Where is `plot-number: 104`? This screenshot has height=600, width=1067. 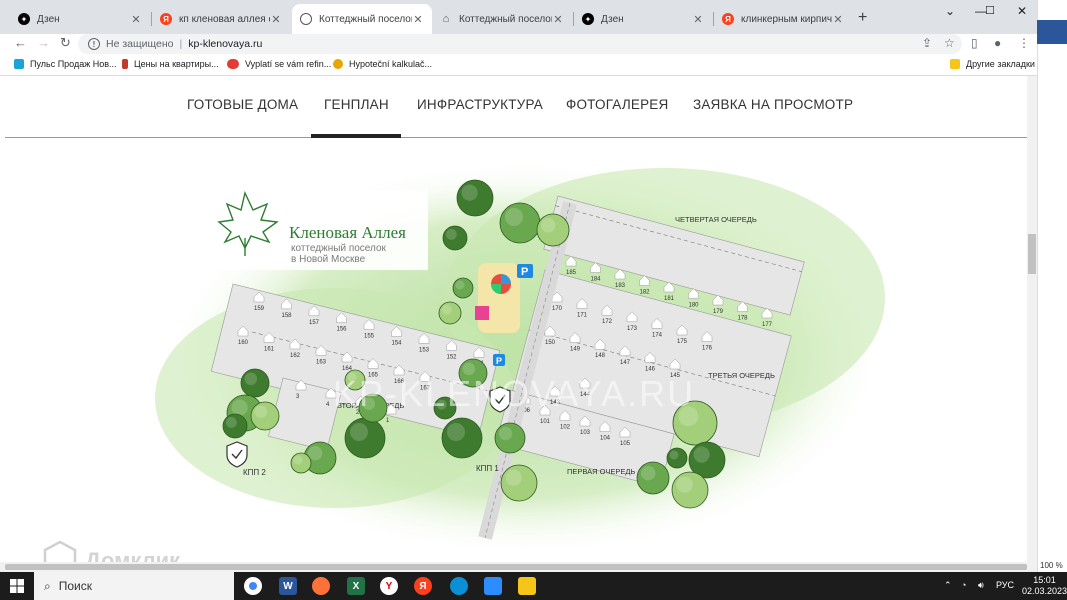 plot-number: 104 is located at coordinates (605, 439).